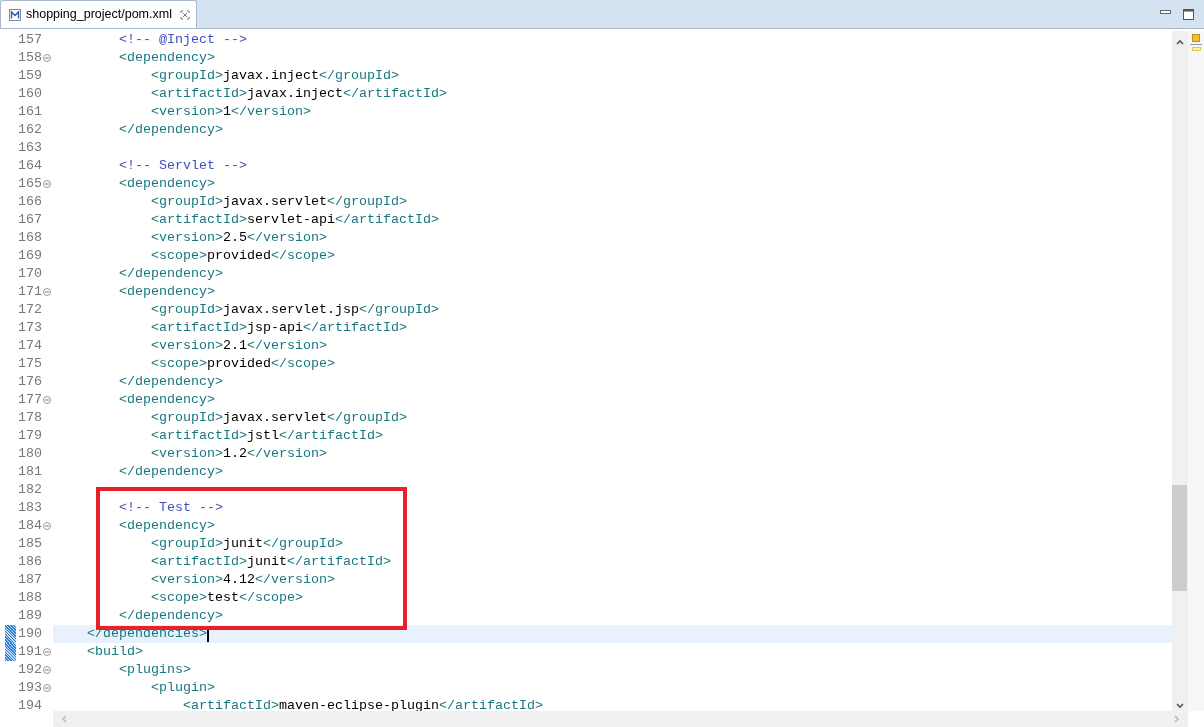 This screenshot has height=727, width=1204. What do you see at coordinates (30, 58) in the screenshot?
I see `line-number: 158` at bounding box center [30, 58].